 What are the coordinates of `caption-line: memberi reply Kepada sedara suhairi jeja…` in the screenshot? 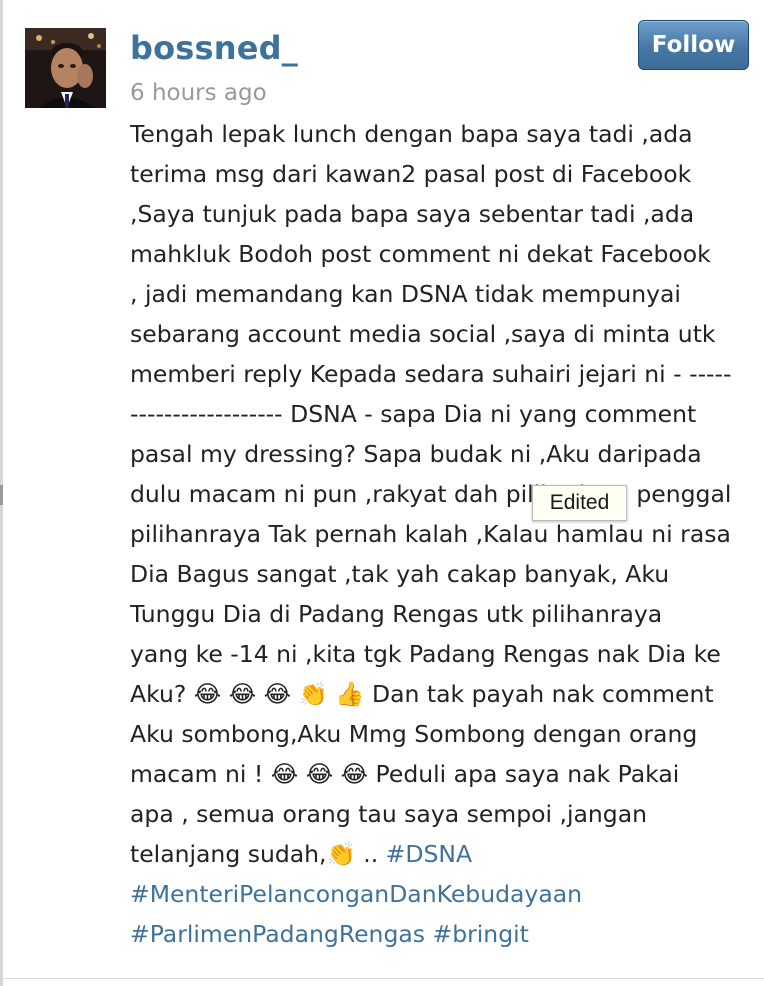 It's located at (431, 374).